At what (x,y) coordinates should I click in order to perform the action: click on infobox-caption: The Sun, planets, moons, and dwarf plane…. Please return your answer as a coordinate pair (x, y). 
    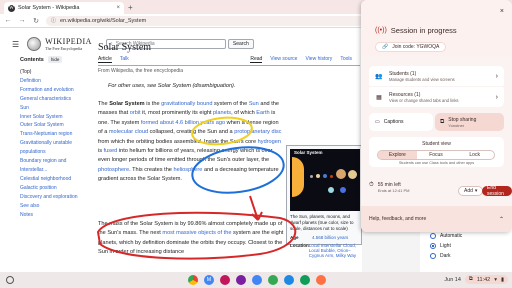
    Looking at the image, I should click on (322, 222).